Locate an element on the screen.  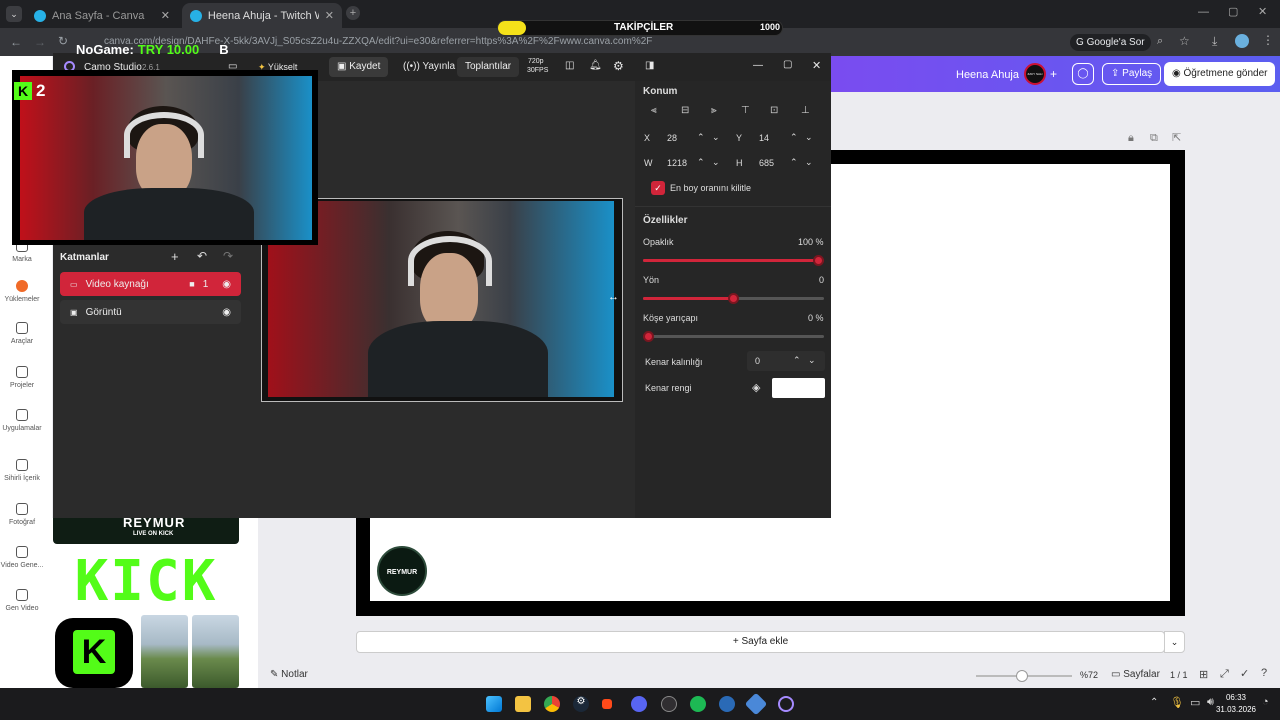
x-stepper-icon: ⌃ ⌄ is located at coordinates (708, 137).